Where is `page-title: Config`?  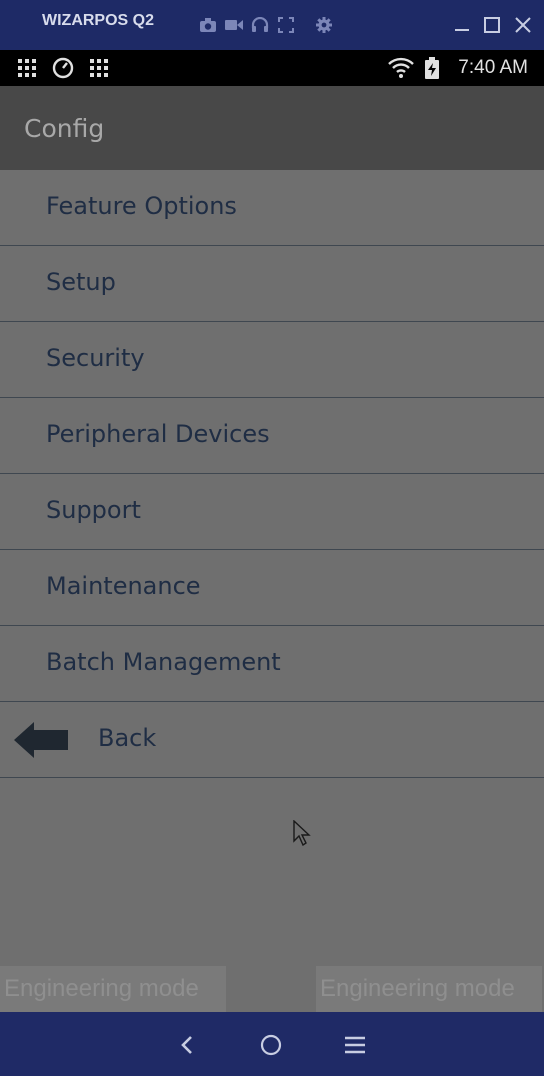
page-title: Config is located at coordinates (64, 128).